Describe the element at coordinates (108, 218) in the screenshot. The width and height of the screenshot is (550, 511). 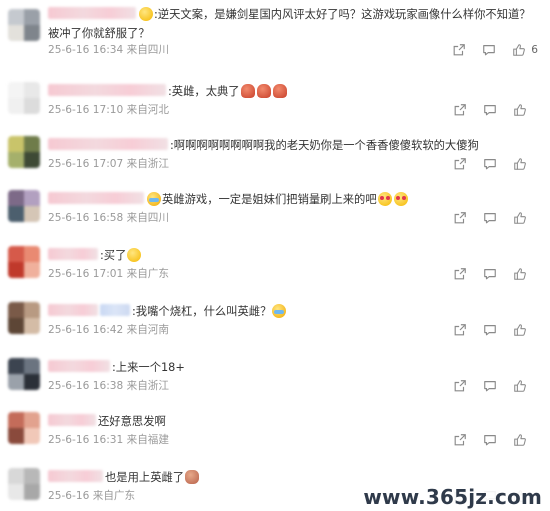
I see `comment-meta: 25-6-16 16:58 来自四川` at that location.